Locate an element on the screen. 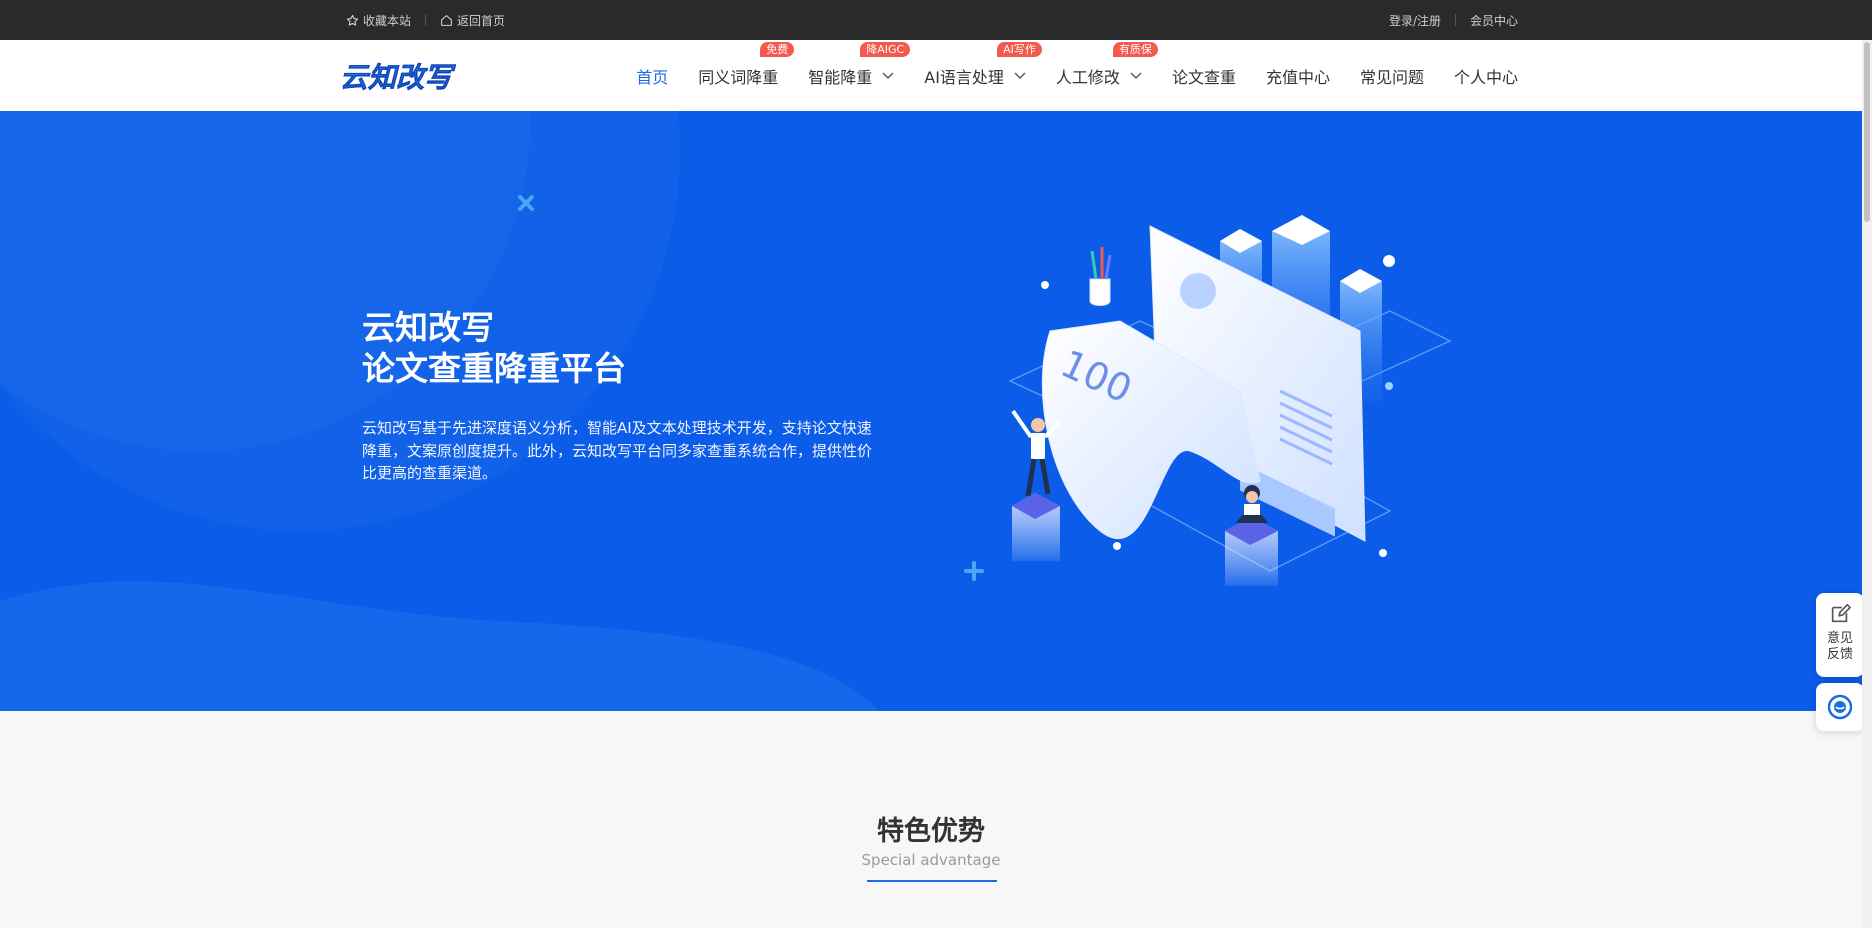 Image resolution: width=1872 pixels, height=928 pixels. nav-label: 首页 is located at coordinates (652, 77).